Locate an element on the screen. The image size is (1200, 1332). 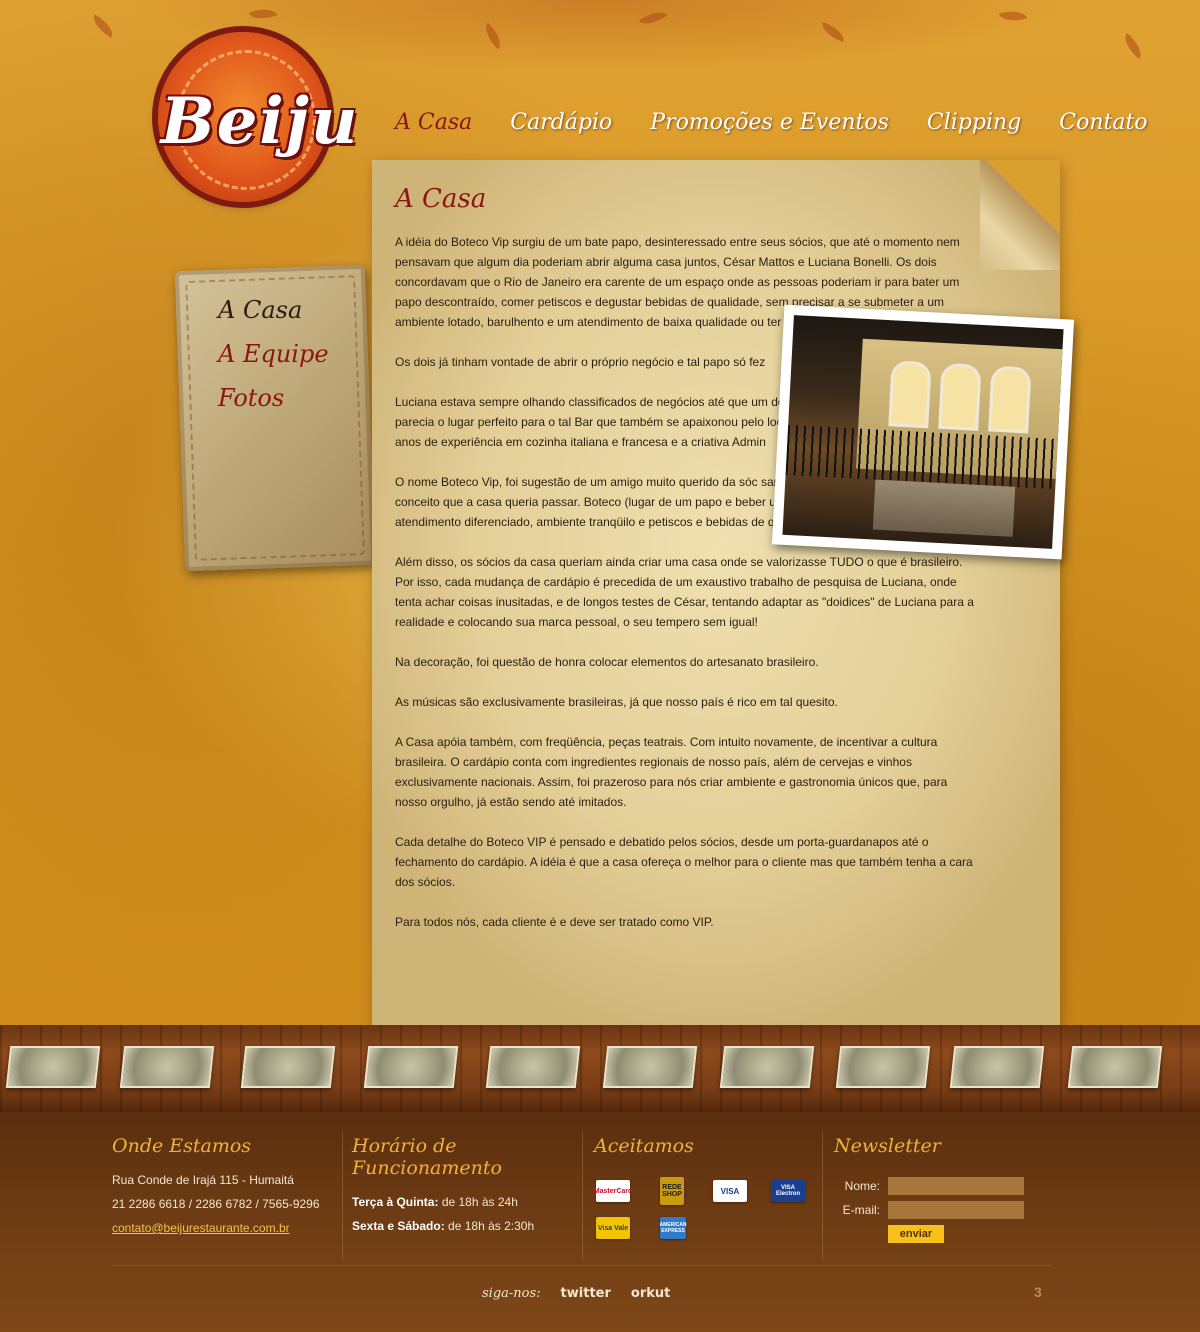
sidebar-item-a-equipe: A Equipe is located at coordinates (273, 354).